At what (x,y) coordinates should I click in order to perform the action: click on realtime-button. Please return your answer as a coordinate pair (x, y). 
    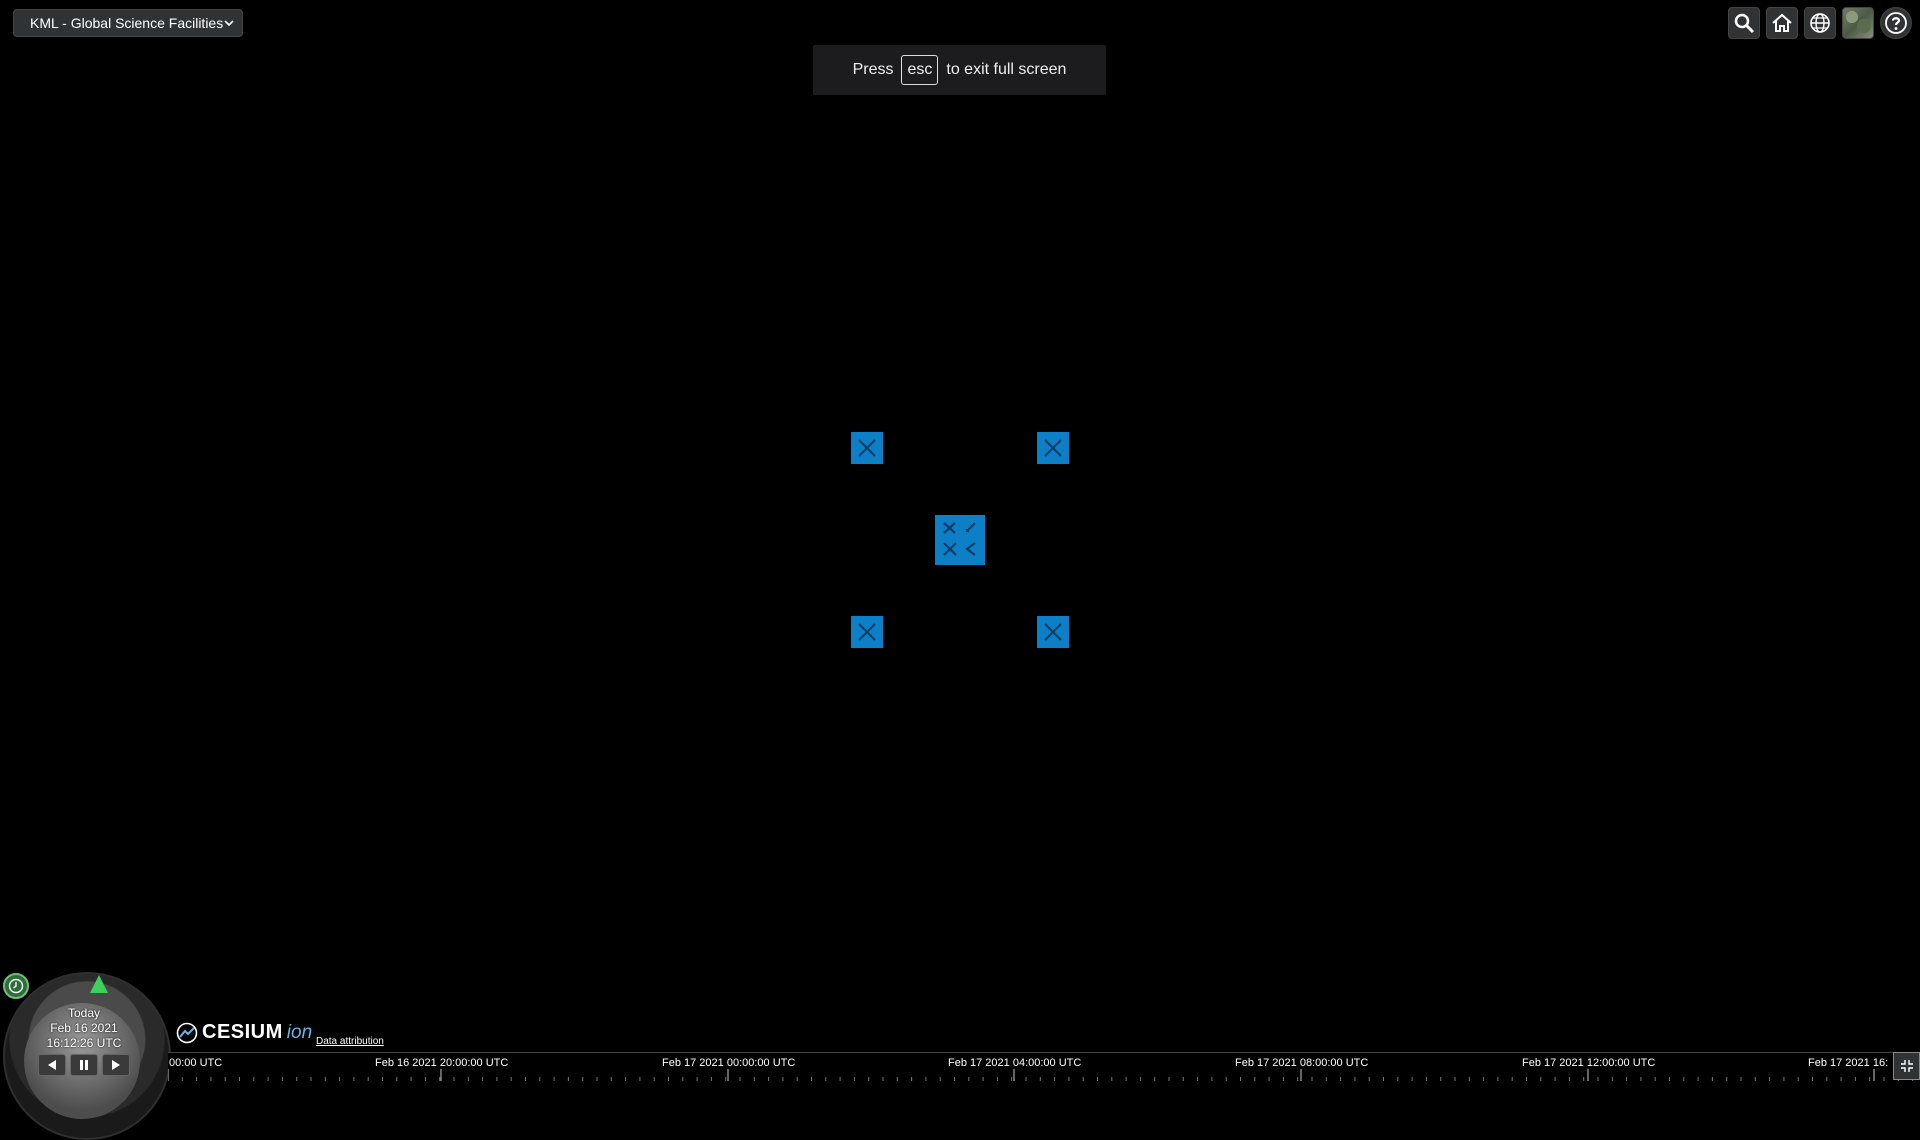
    Looking at the image, I should click on (16, 986).